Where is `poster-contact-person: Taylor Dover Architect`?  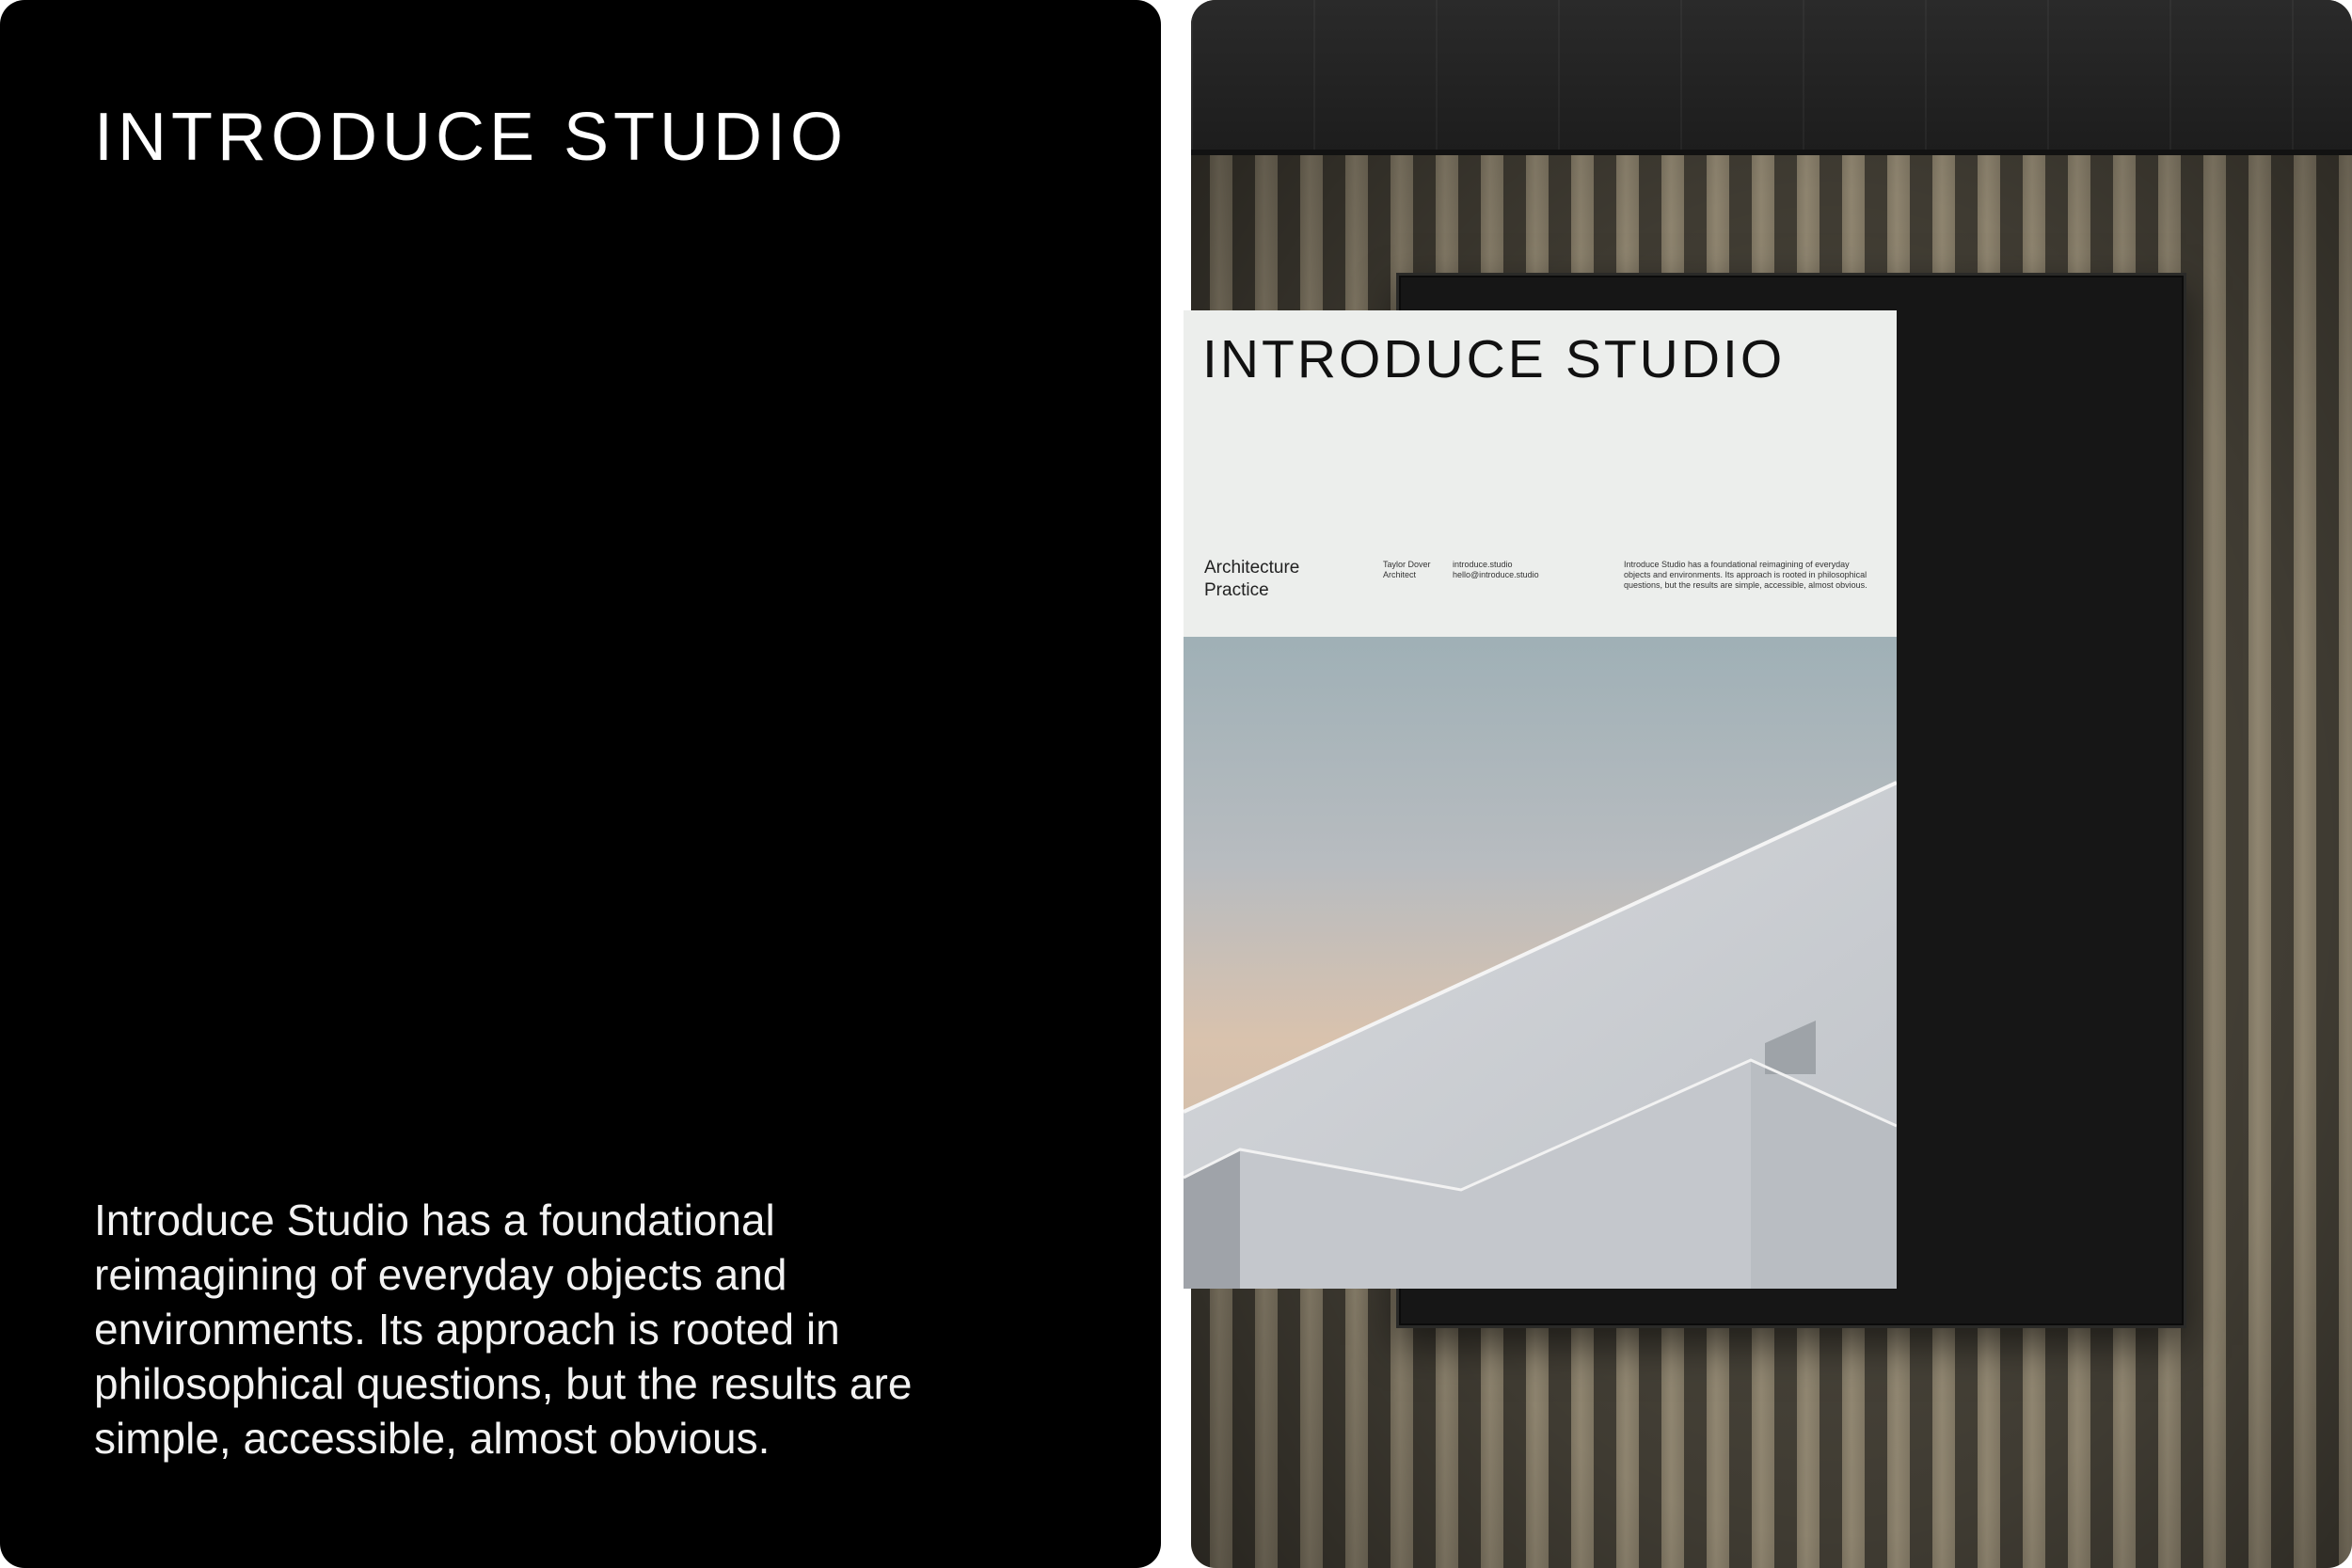 poster-contact-person: Taylor Dover Architect is located at coordinates (1420, 570).